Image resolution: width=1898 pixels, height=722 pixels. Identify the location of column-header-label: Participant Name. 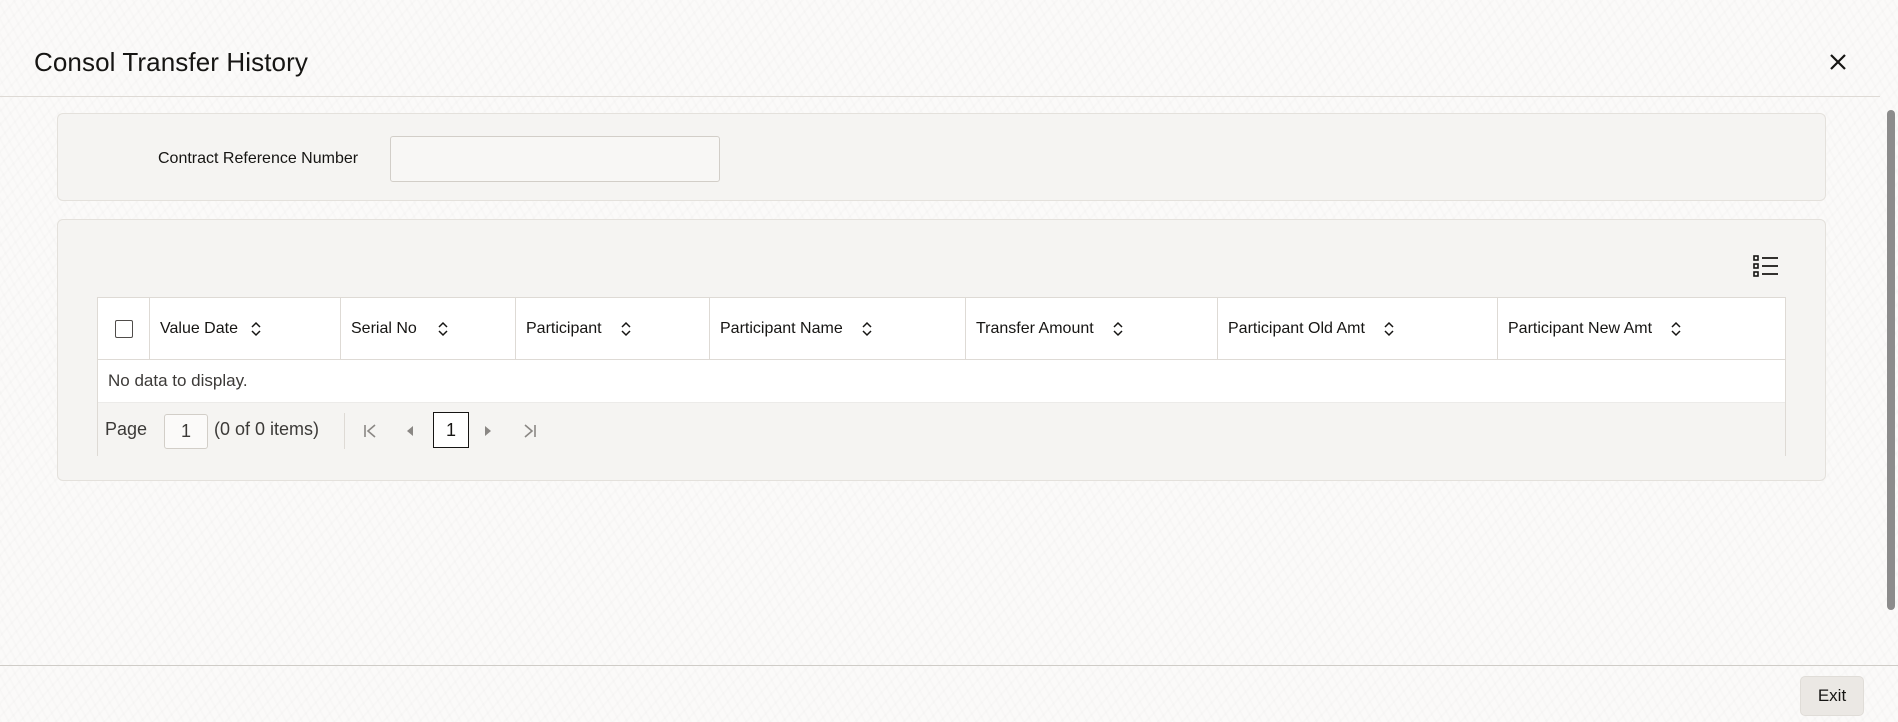
(781, 328).